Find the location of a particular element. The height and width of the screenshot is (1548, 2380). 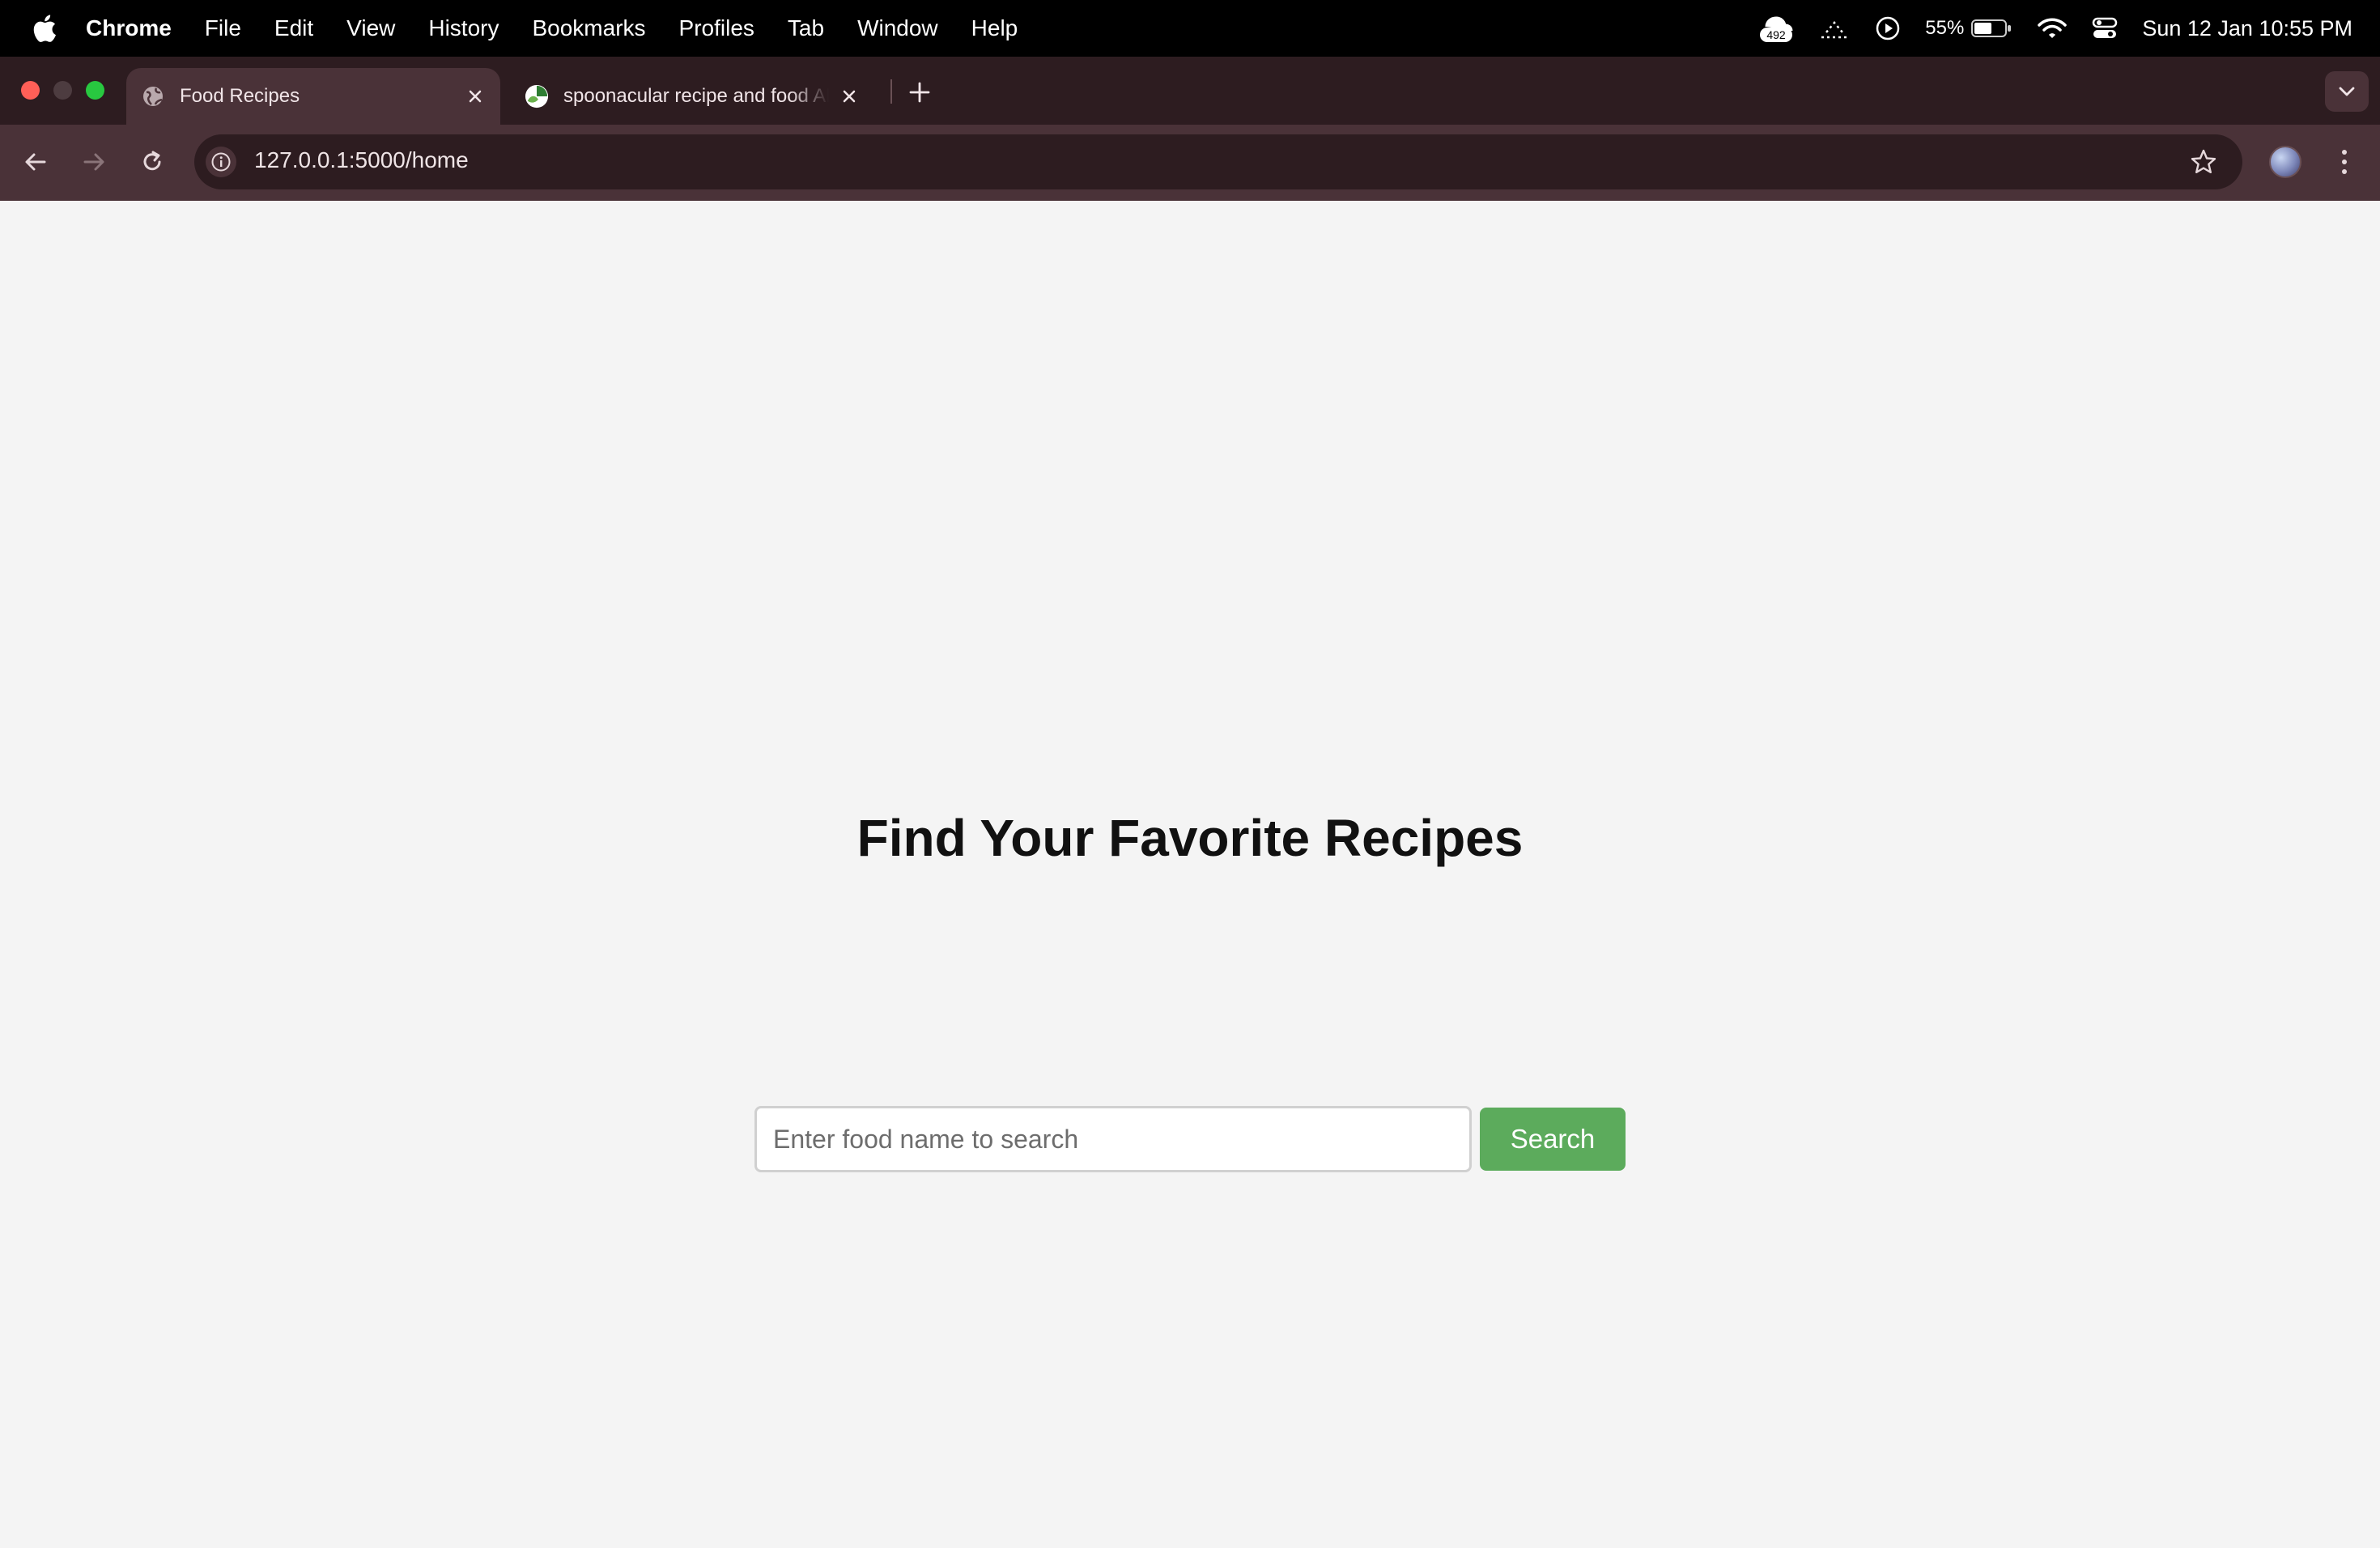

status-area: 492 55% Sun 12 Jan 10:55 PM is located at coordinates (2043, 29).